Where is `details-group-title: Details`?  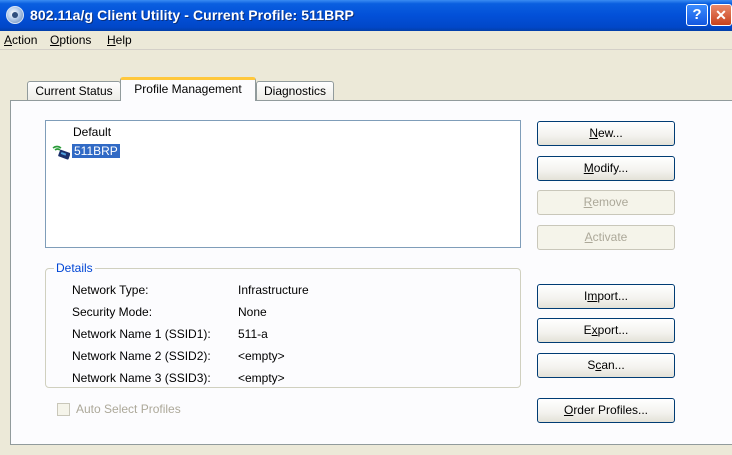
details-group-title: Details is located at coordinates (74, 268).